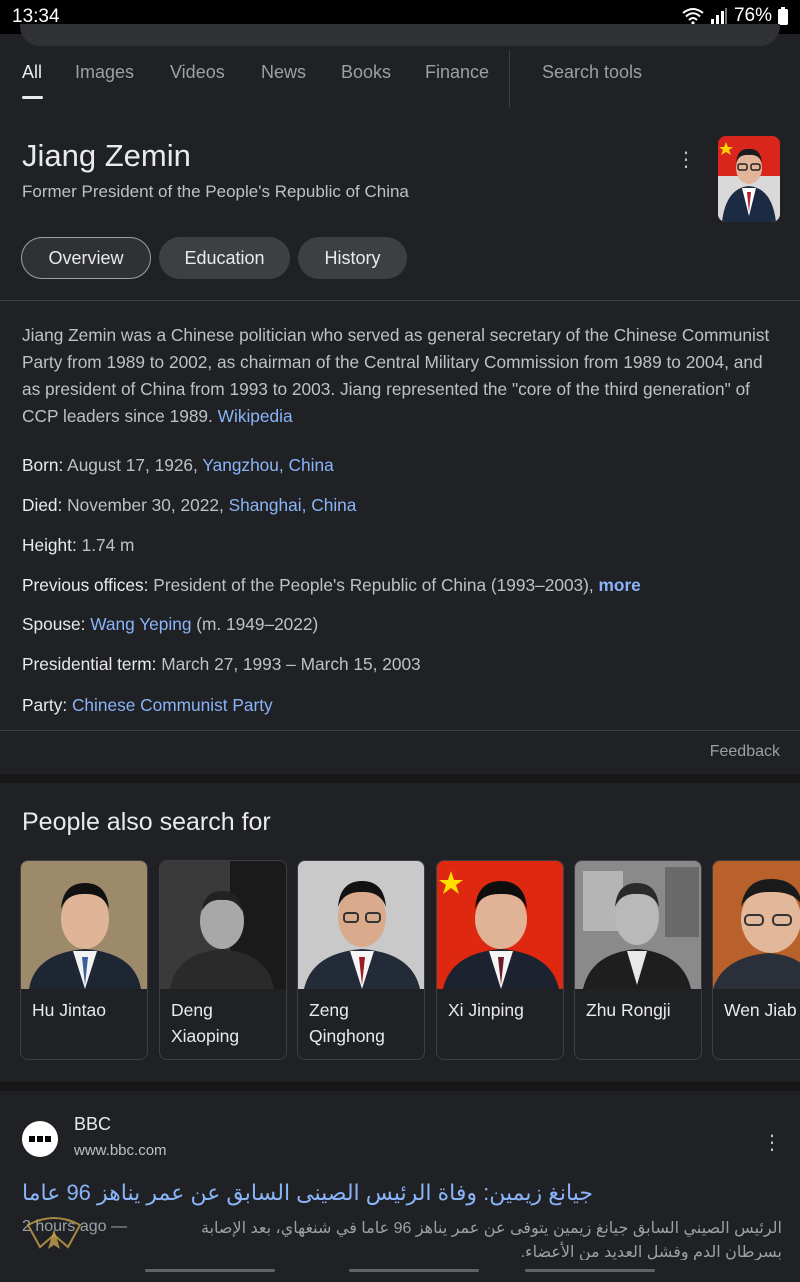 The width and height of the screenshot is (800, 1282). I want to click on fact-label: Presidential term:, so click(89, 664).